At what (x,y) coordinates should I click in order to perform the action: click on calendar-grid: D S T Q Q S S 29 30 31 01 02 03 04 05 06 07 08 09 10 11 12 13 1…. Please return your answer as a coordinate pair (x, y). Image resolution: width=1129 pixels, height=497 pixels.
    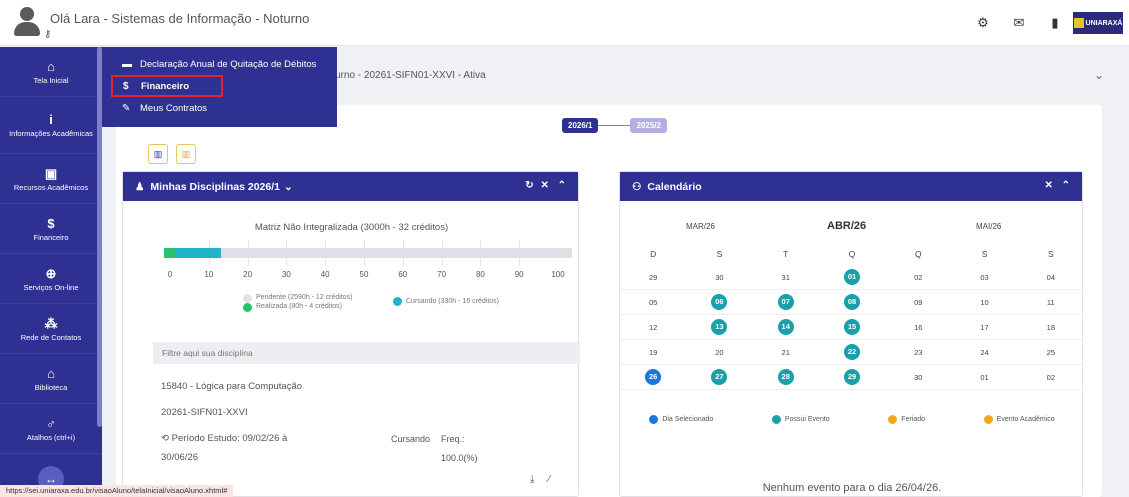
    Looking at the image, I should click on (852, 316).